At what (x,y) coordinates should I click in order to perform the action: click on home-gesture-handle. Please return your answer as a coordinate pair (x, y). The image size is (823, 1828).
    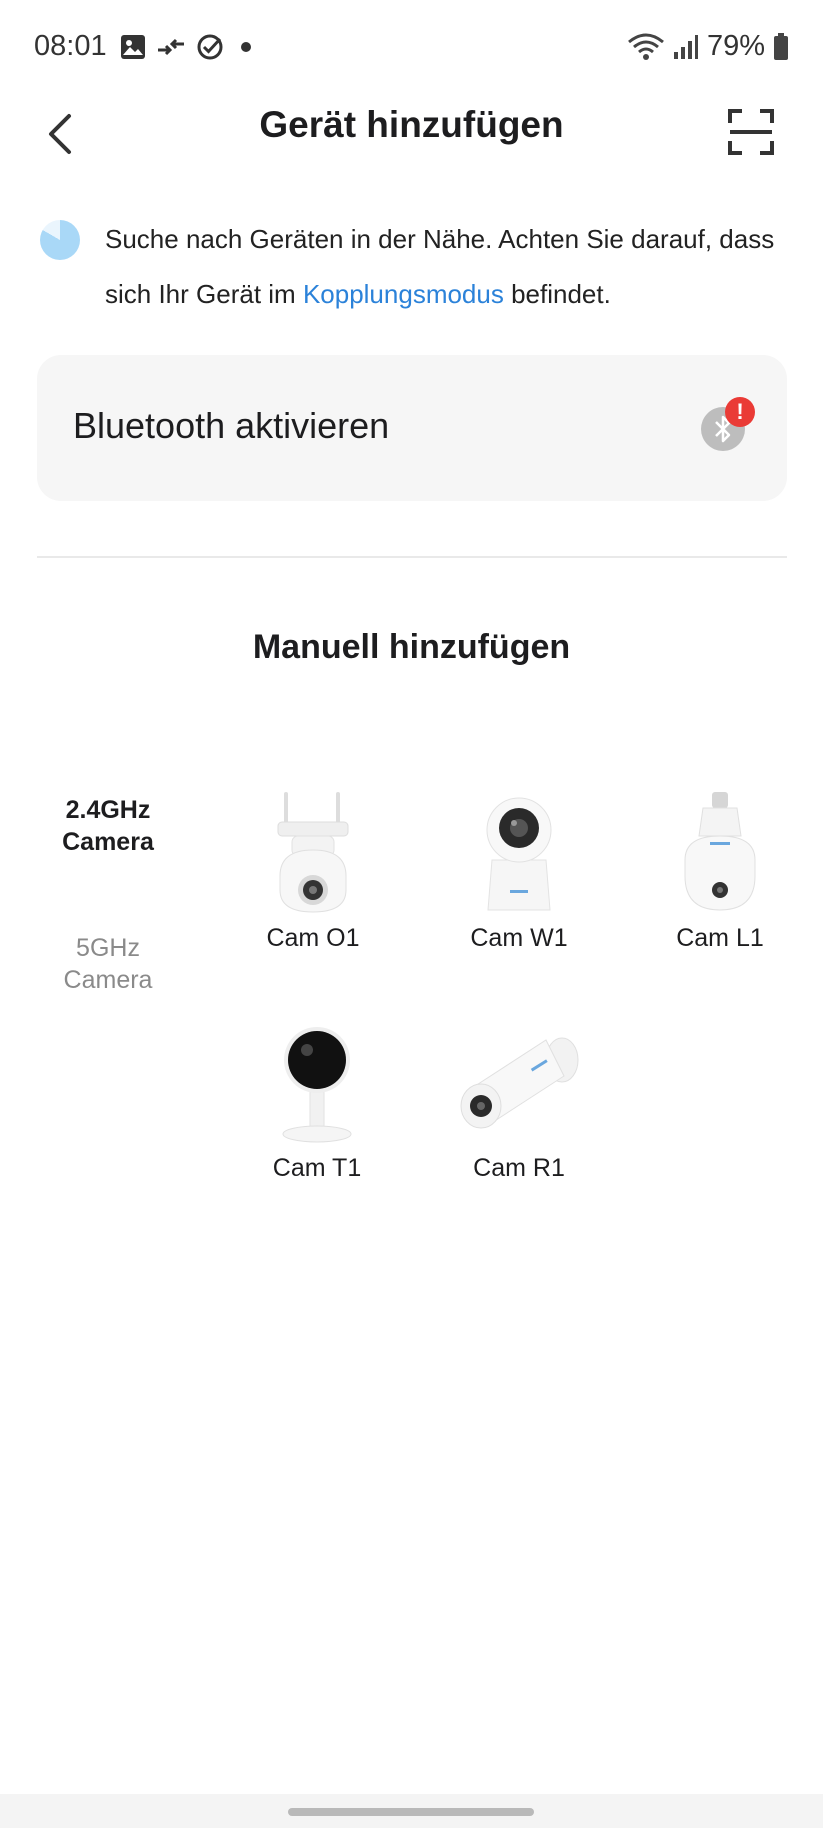
    Looking at the image, I should click on (411, 1812).